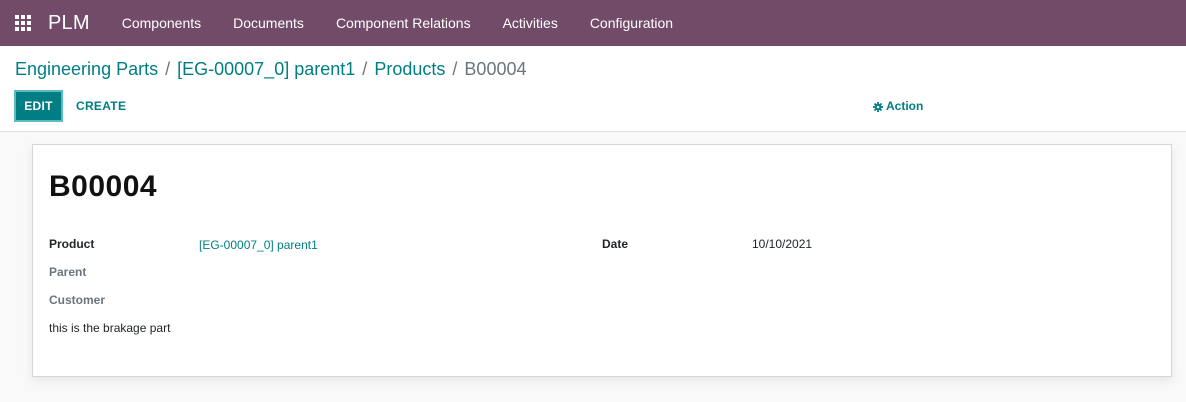 This screenshot has height=402, width=1186. Describe the element at coordinates (409, 69) in the screenshot. I see `breadcrumb-products: Products` at that location.